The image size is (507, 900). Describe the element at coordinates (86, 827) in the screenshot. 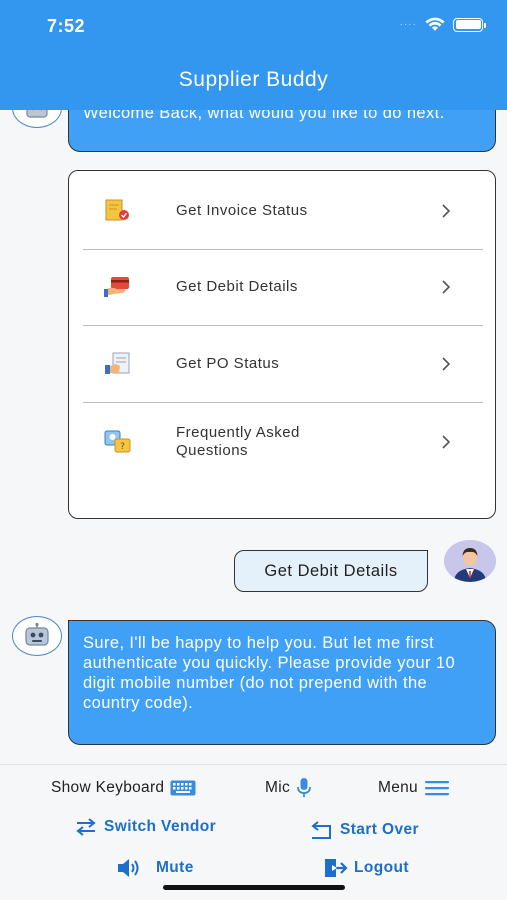

I see `swap-arrows-icon` at that location.